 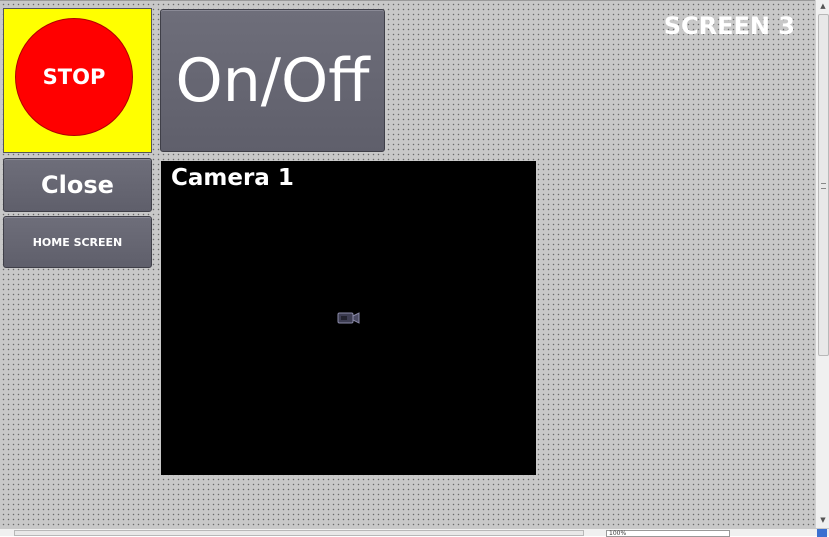 I want to click on home-screen-button: HOME SCREEN, so click(x=77, y=242).